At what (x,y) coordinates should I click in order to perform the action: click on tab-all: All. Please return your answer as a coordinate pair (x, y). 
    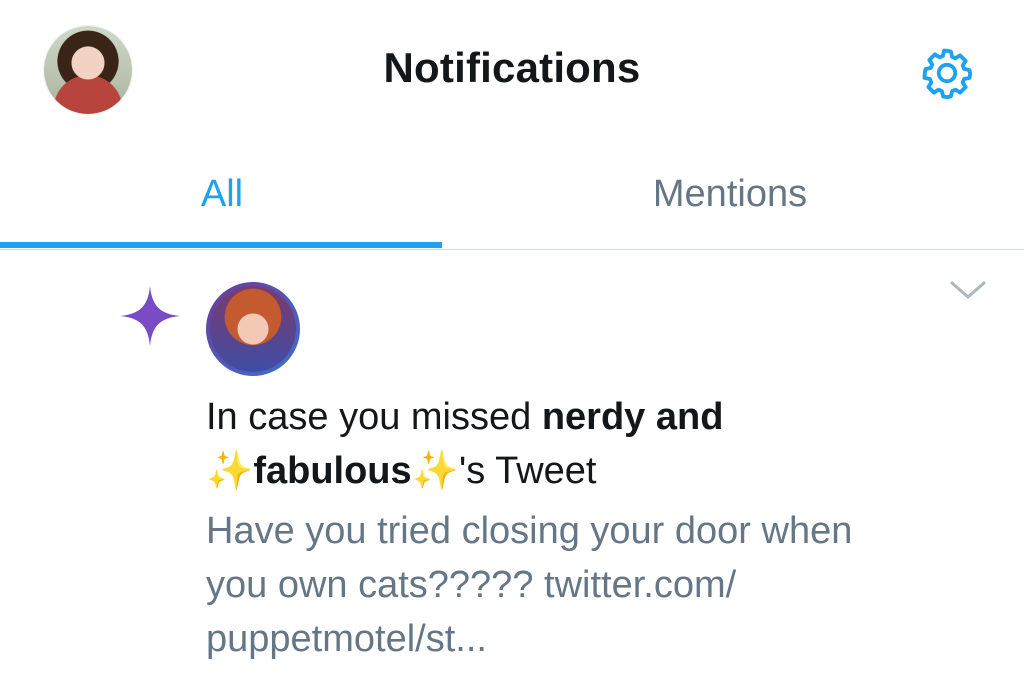
    Looking at the image, I should click on (255, 194).